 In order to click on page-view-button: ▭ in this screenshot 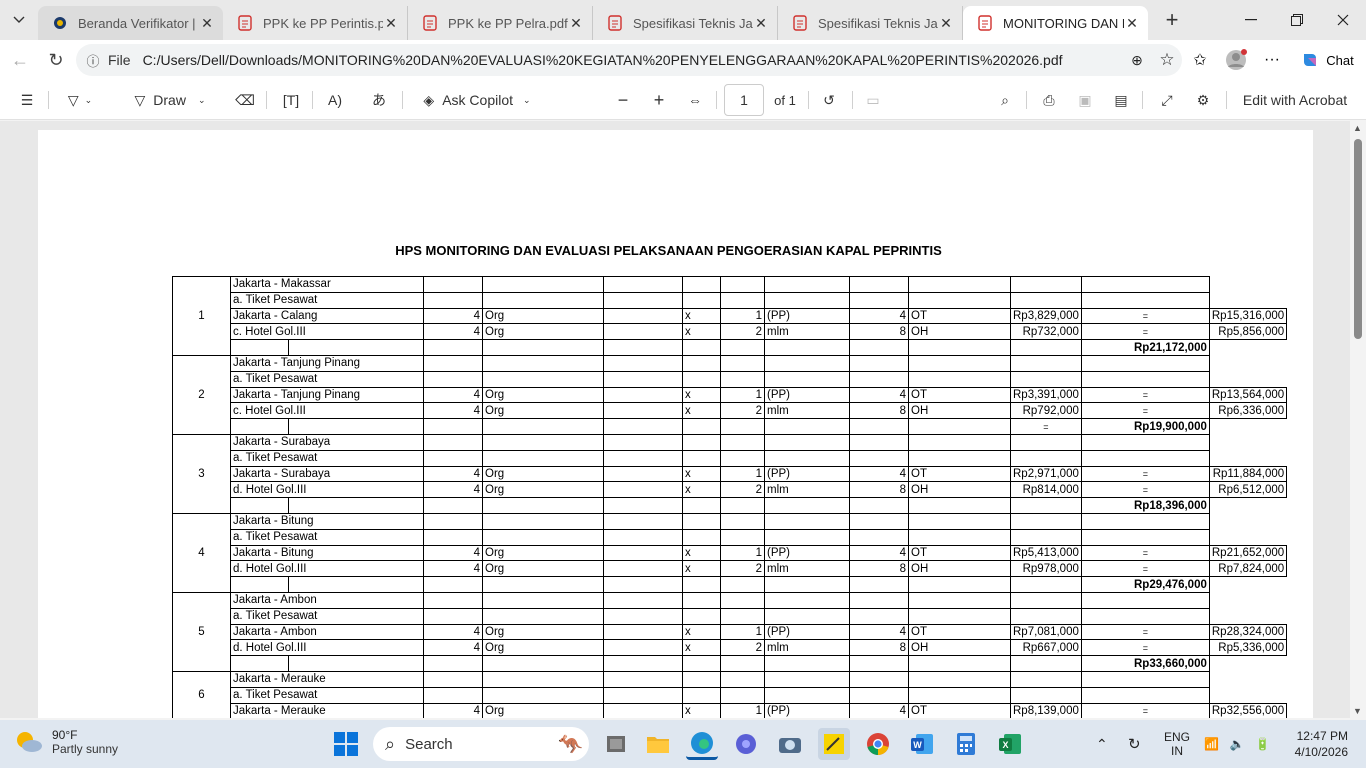, I will do `click(873, 100)`.